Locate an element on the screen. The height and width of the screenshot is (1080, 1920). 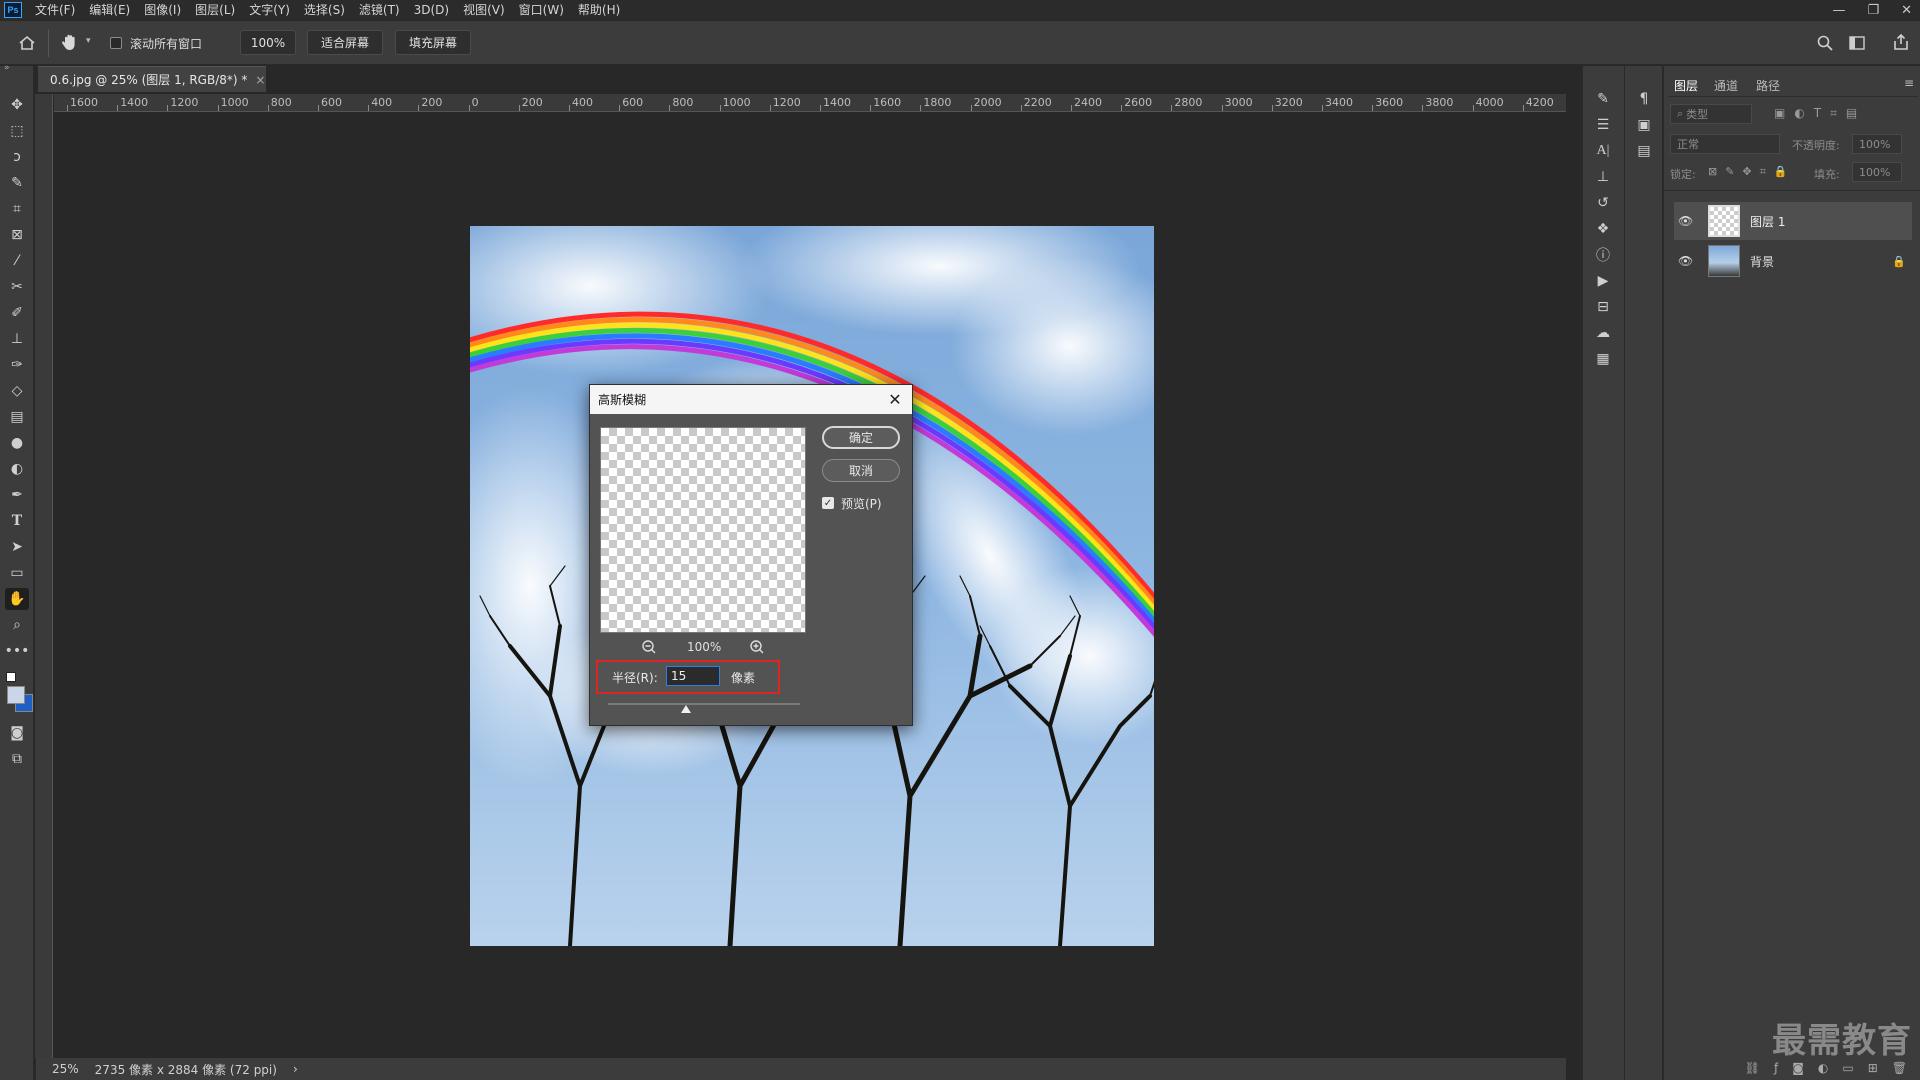
brush-tool-icon: ✐ is located at coordinates (17, 313).